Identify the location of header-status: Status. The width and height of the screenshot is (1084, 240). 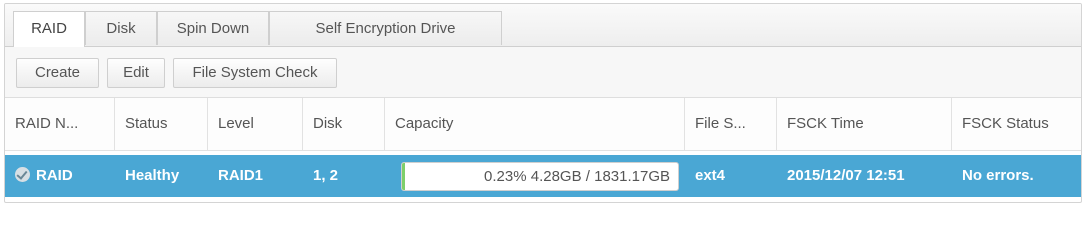
(161, 124).